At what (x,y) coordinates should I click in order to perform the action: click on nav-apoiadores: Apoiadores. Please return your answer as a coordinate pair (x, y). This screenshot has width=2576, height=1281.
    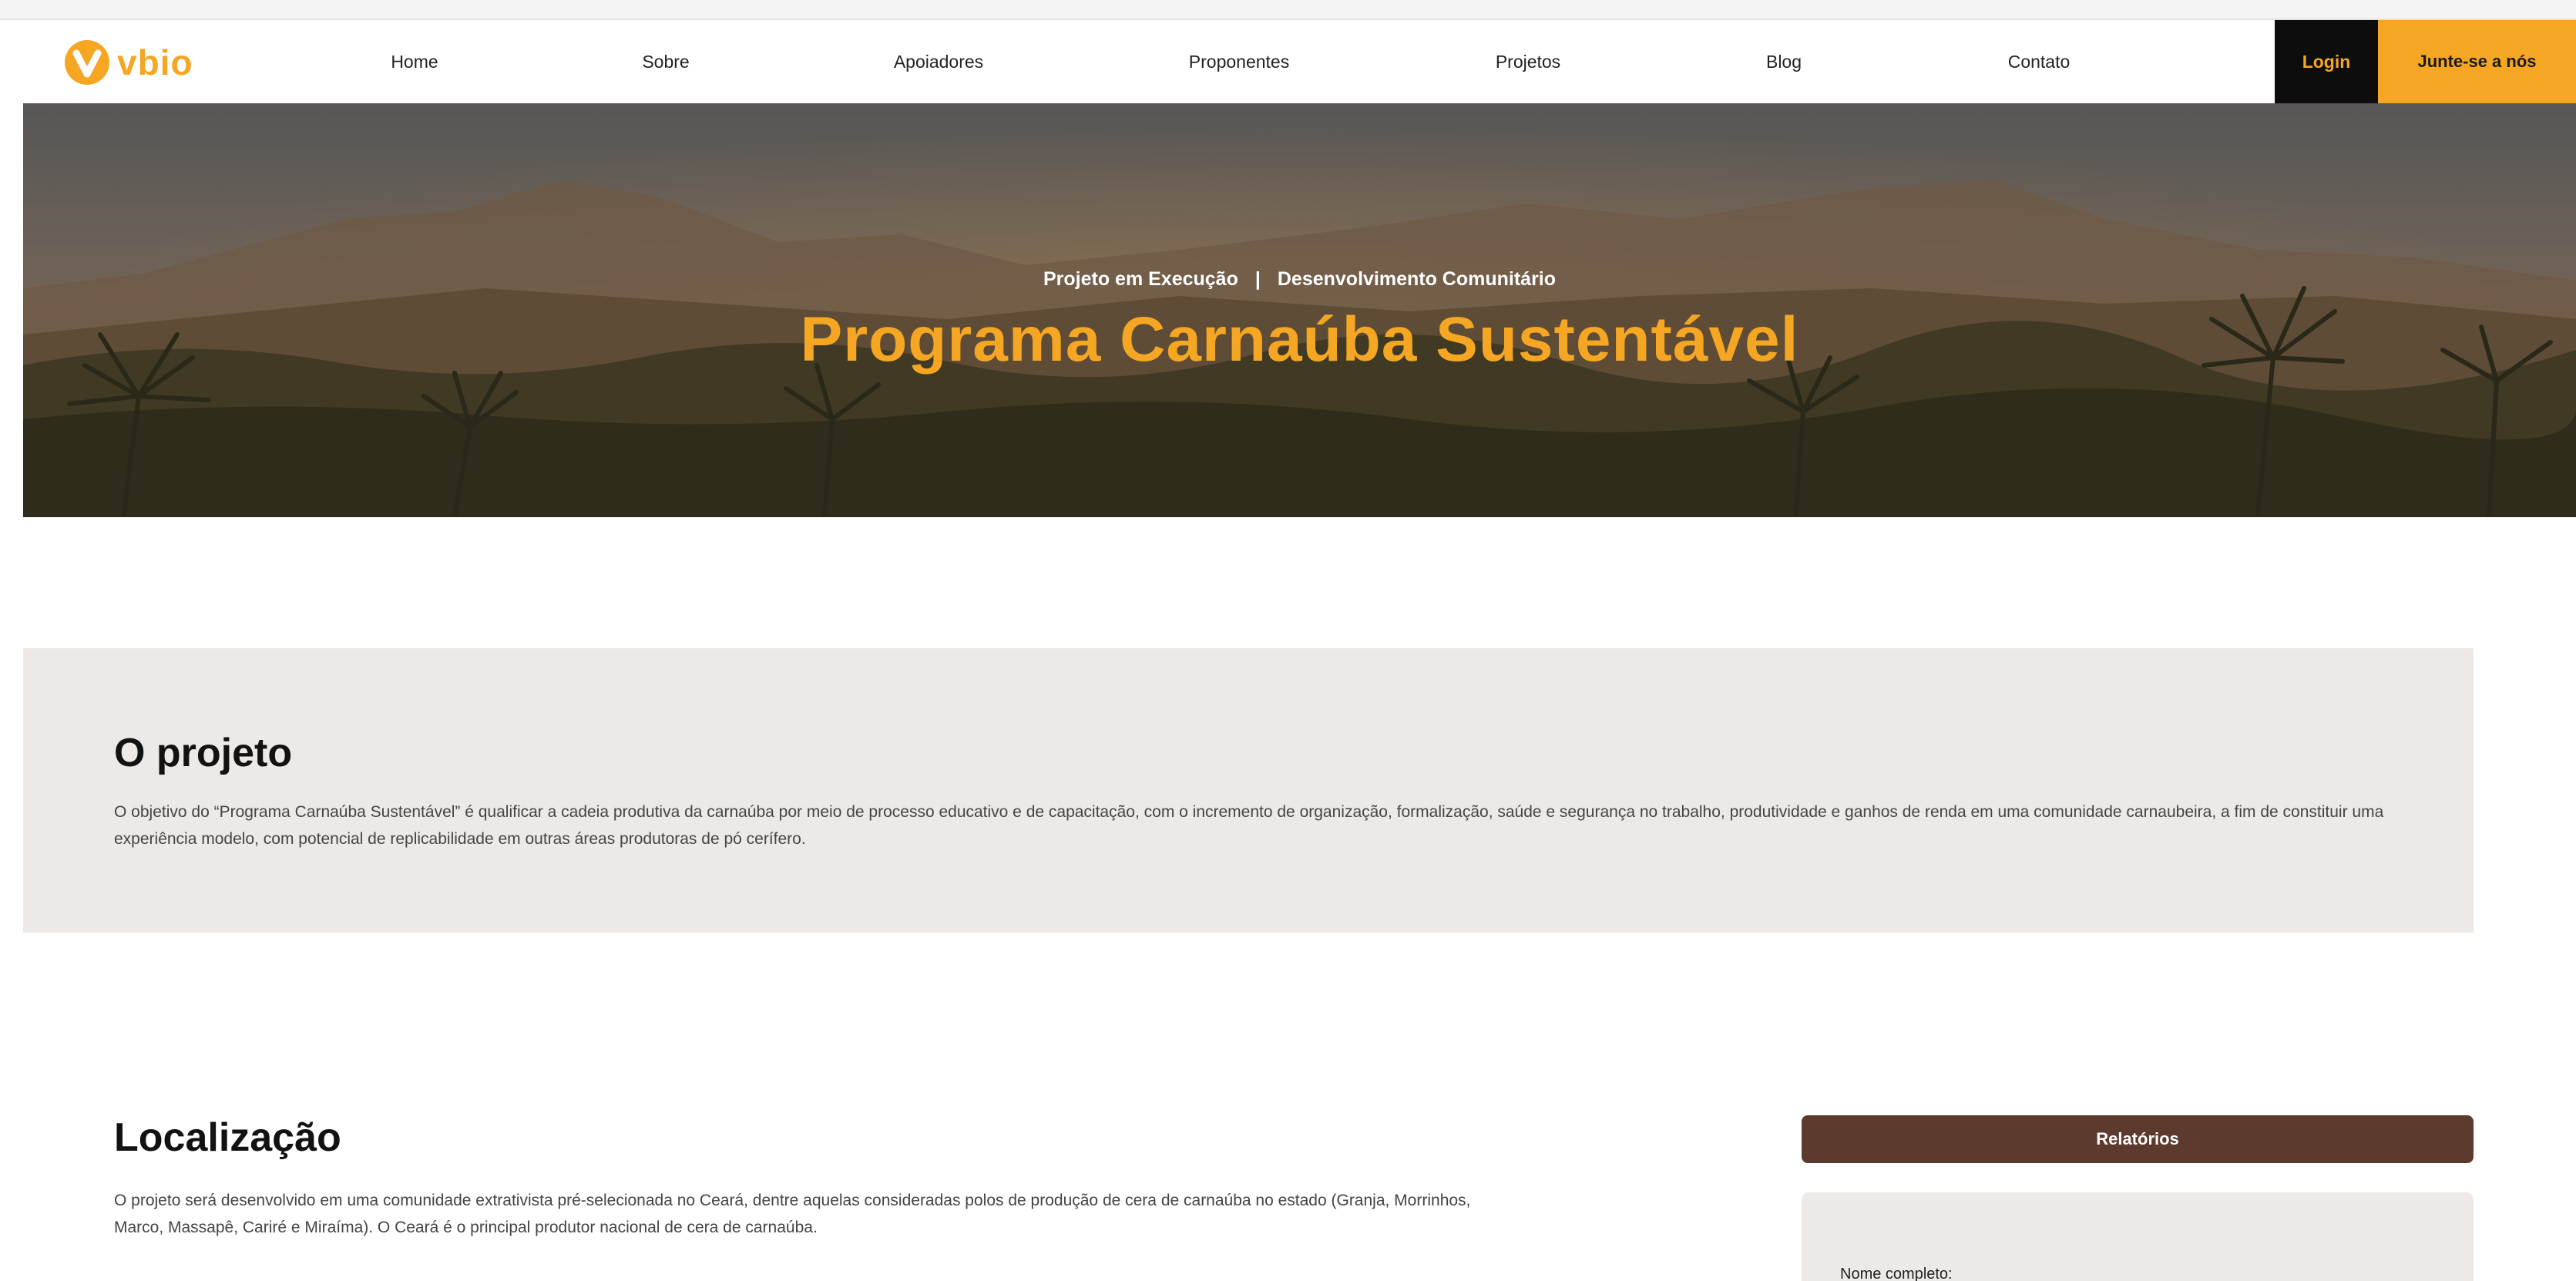
    Looking at the image, I should click on (938, 62).